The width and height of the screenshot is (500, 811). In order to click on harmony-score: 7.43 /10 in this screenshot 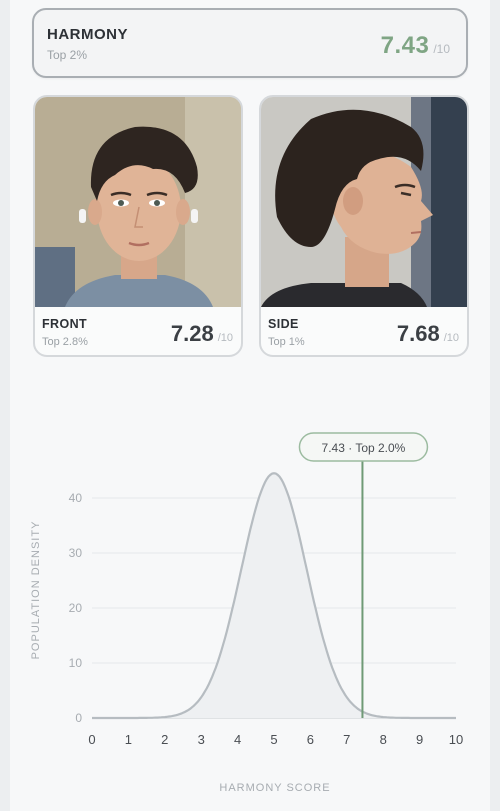, I will do `click(415, 46)`.